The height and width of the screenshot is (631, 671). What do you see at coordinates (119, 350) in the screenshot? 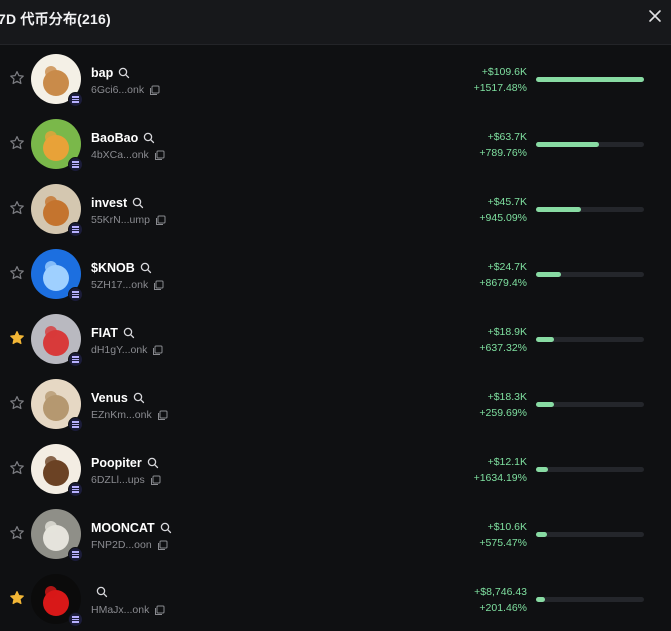
I see `token-address: dH1gY...onk` at bounding box center [119, 350].